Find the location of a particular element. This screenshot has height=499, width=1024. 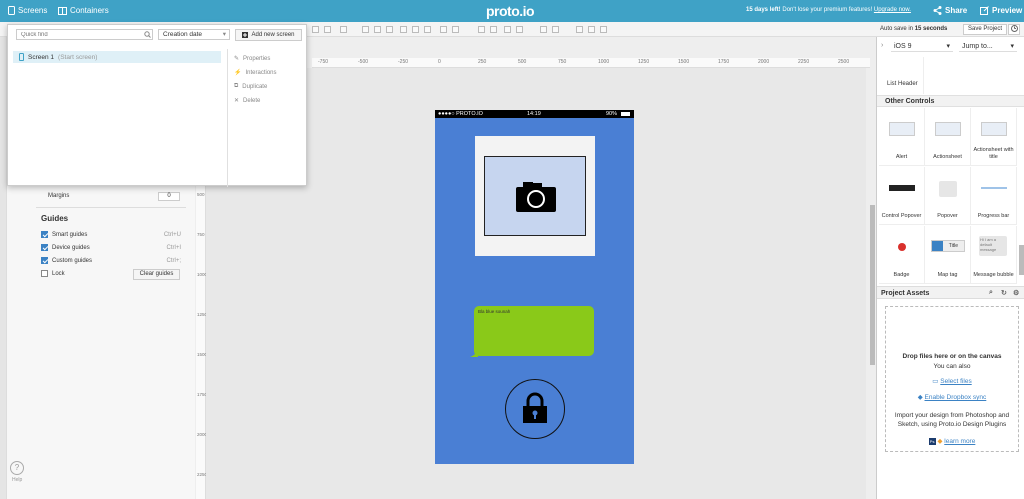

chevron-right-icon: › is located at coordinates (882, 45).